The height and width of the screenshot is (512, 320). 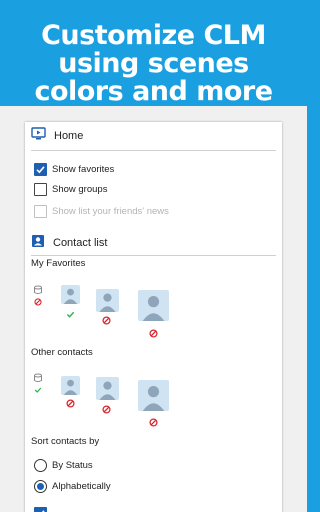 I want to click on sort-alphabetically-radio, so click(x=40, y=486).